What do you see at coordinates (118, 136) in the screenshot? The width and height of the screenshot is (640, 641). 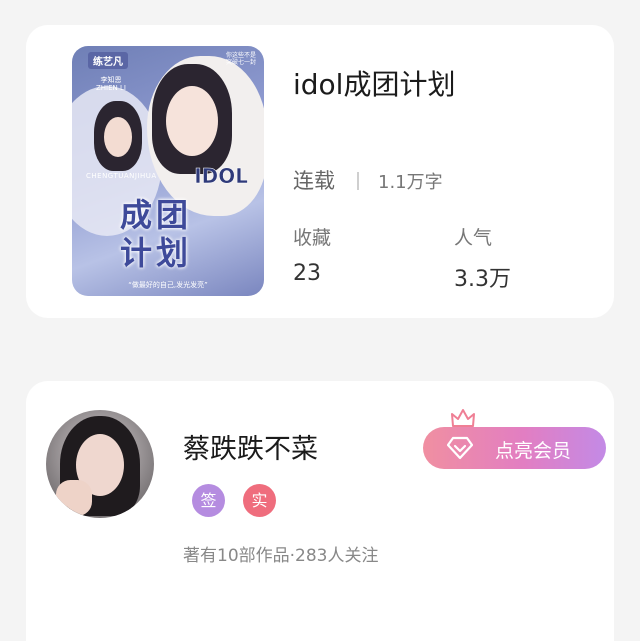 I see `cover-portrait-small` at bounding box center [118, 136].